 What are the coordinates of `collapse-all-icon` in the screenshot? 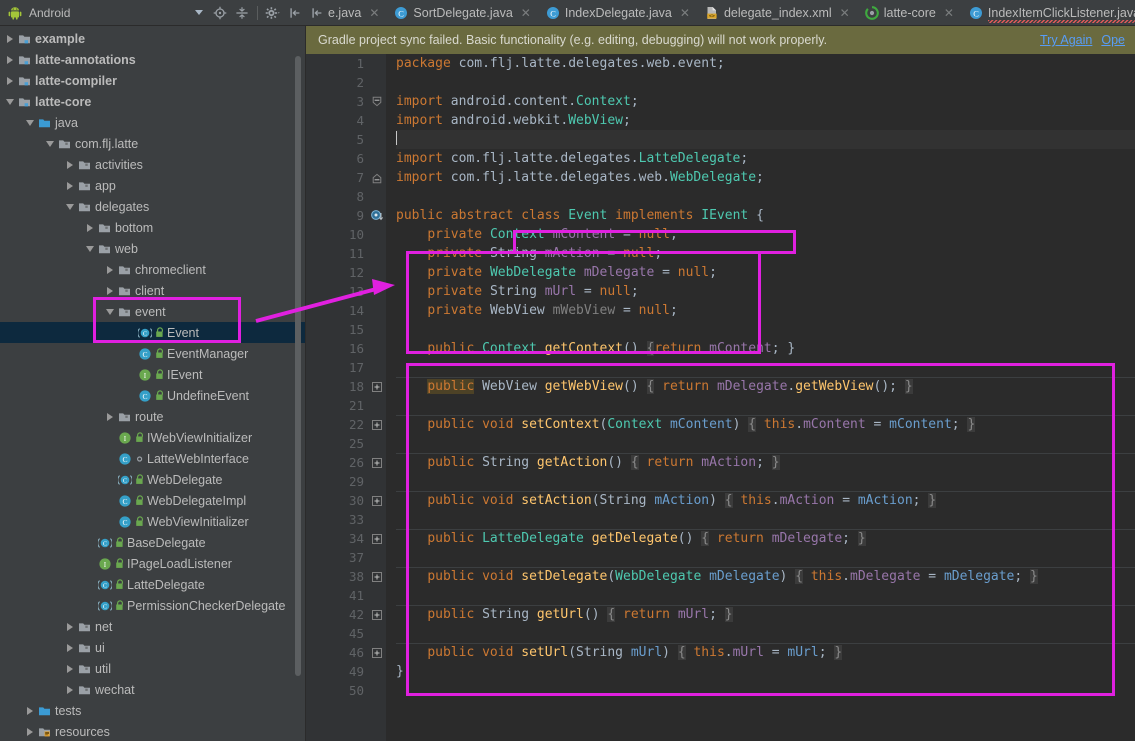 It's located at (242, 13).